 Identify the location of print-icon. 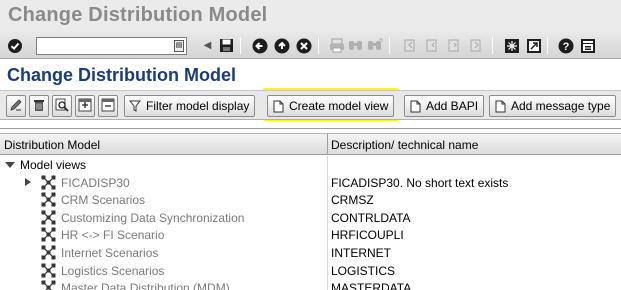
(336, 45).